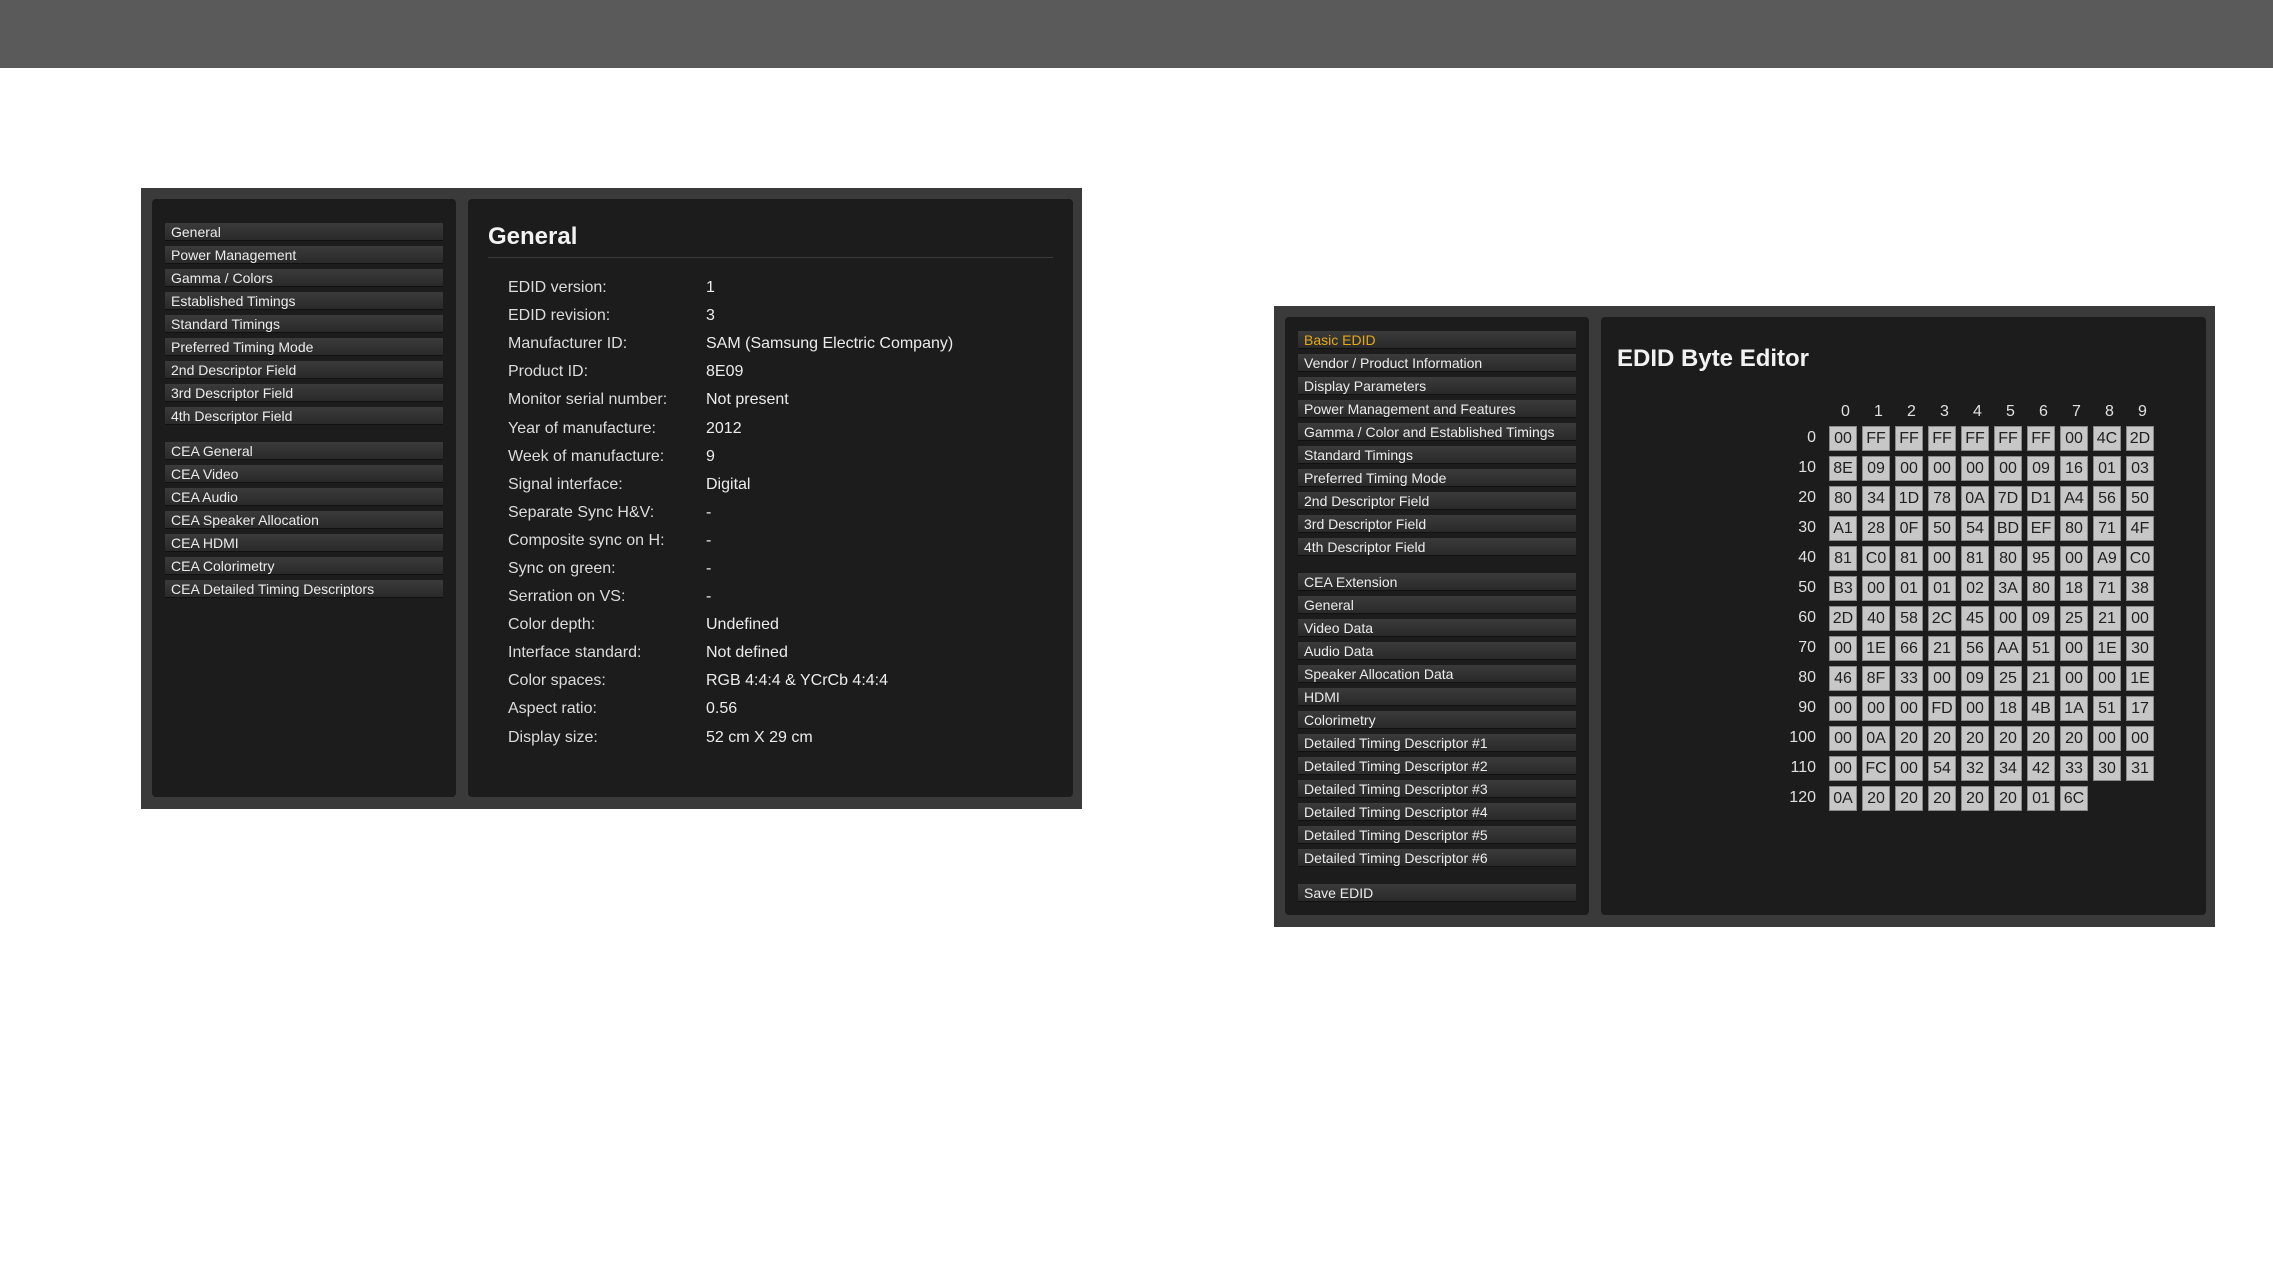 The height and width of the screenshot is (1276, 2273). I want to click on byte-cell: 51, so click(2041, 648).